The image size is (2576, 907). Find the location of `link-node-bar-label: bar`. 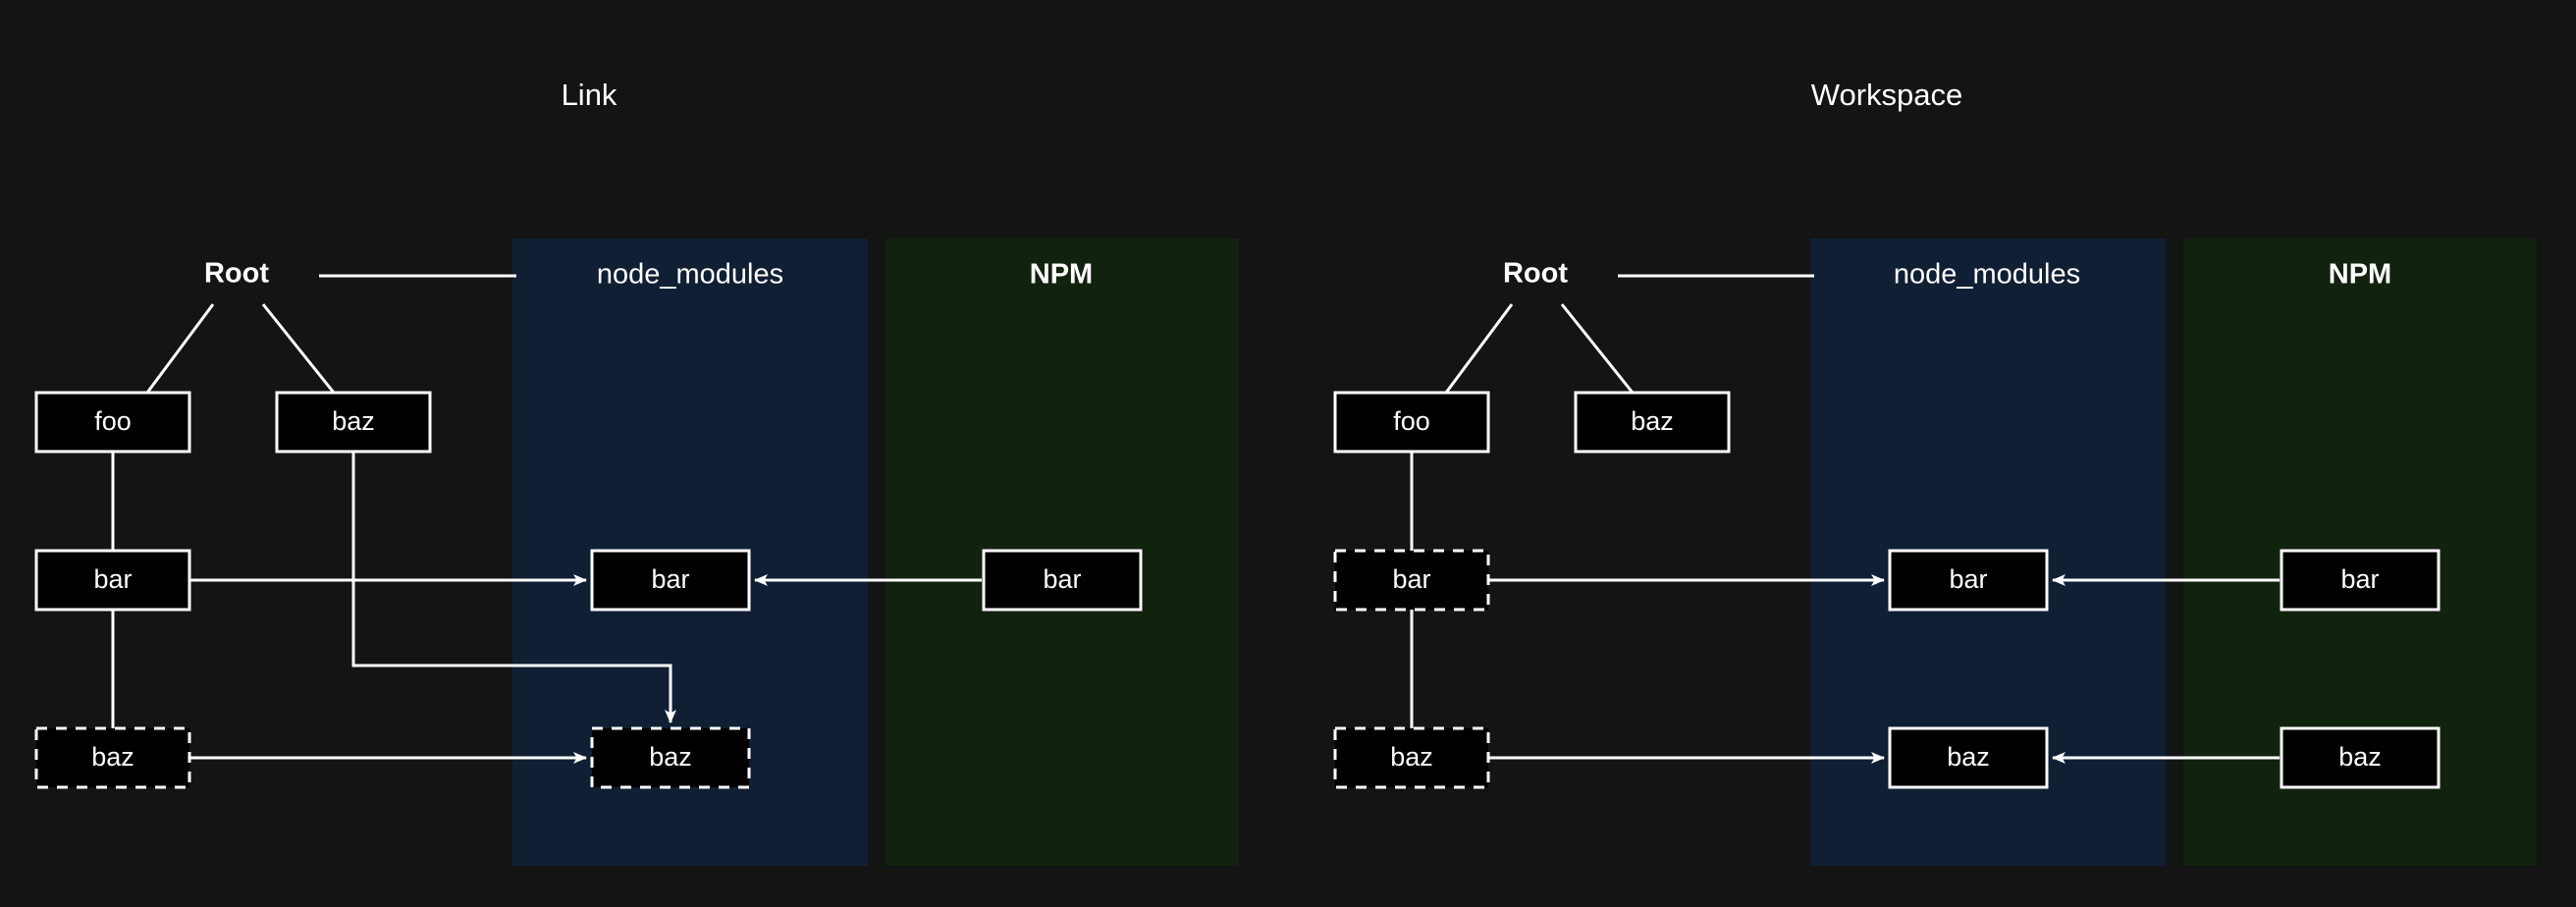

link-node-bar-label: bar is located at coordinates (112, 579).